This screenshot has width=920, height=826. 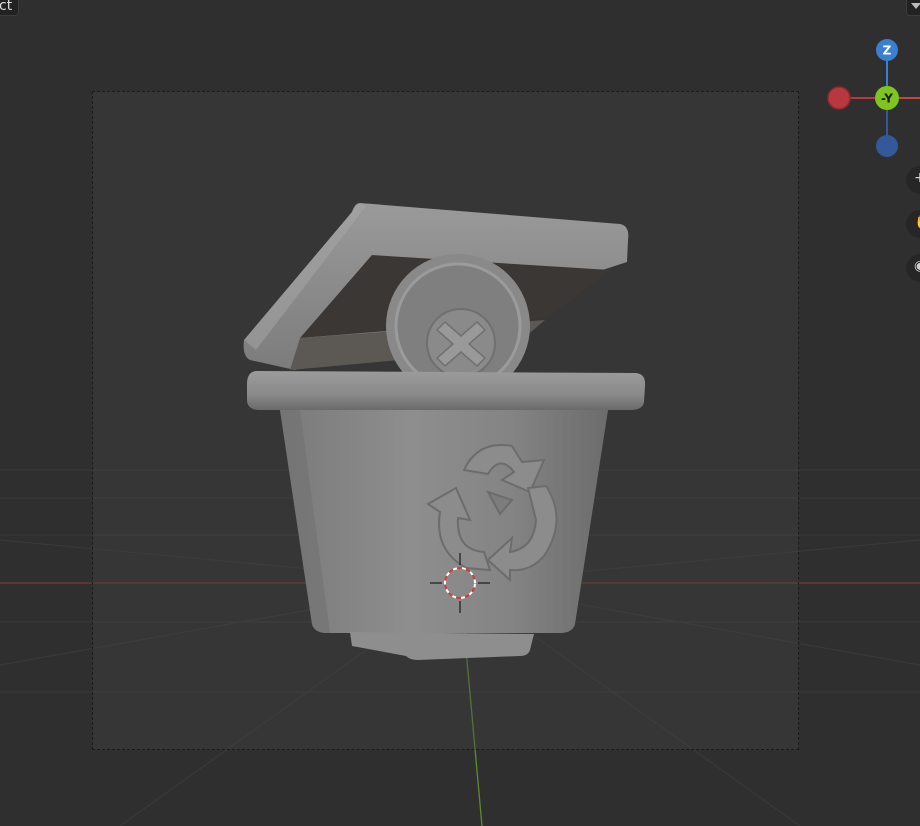 I want to click on mode-selector: ct, so click(x=10, y=8).